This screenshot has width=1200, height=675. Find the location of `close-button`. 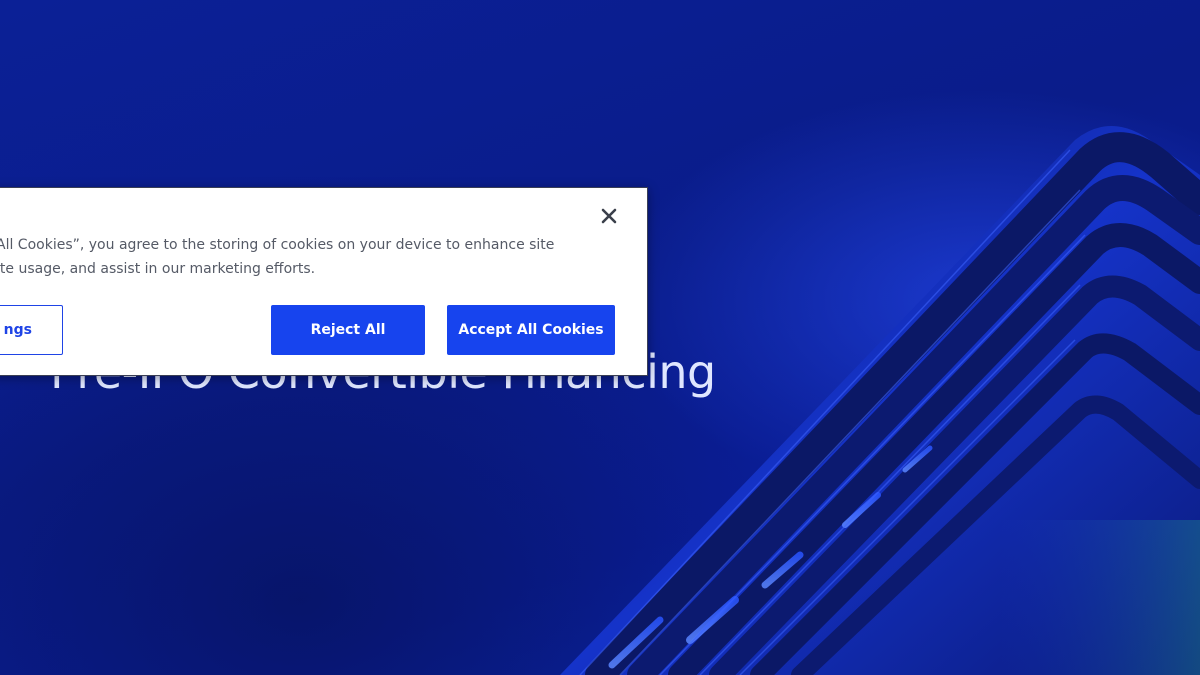

close-button is located at coordinates (609, 216).